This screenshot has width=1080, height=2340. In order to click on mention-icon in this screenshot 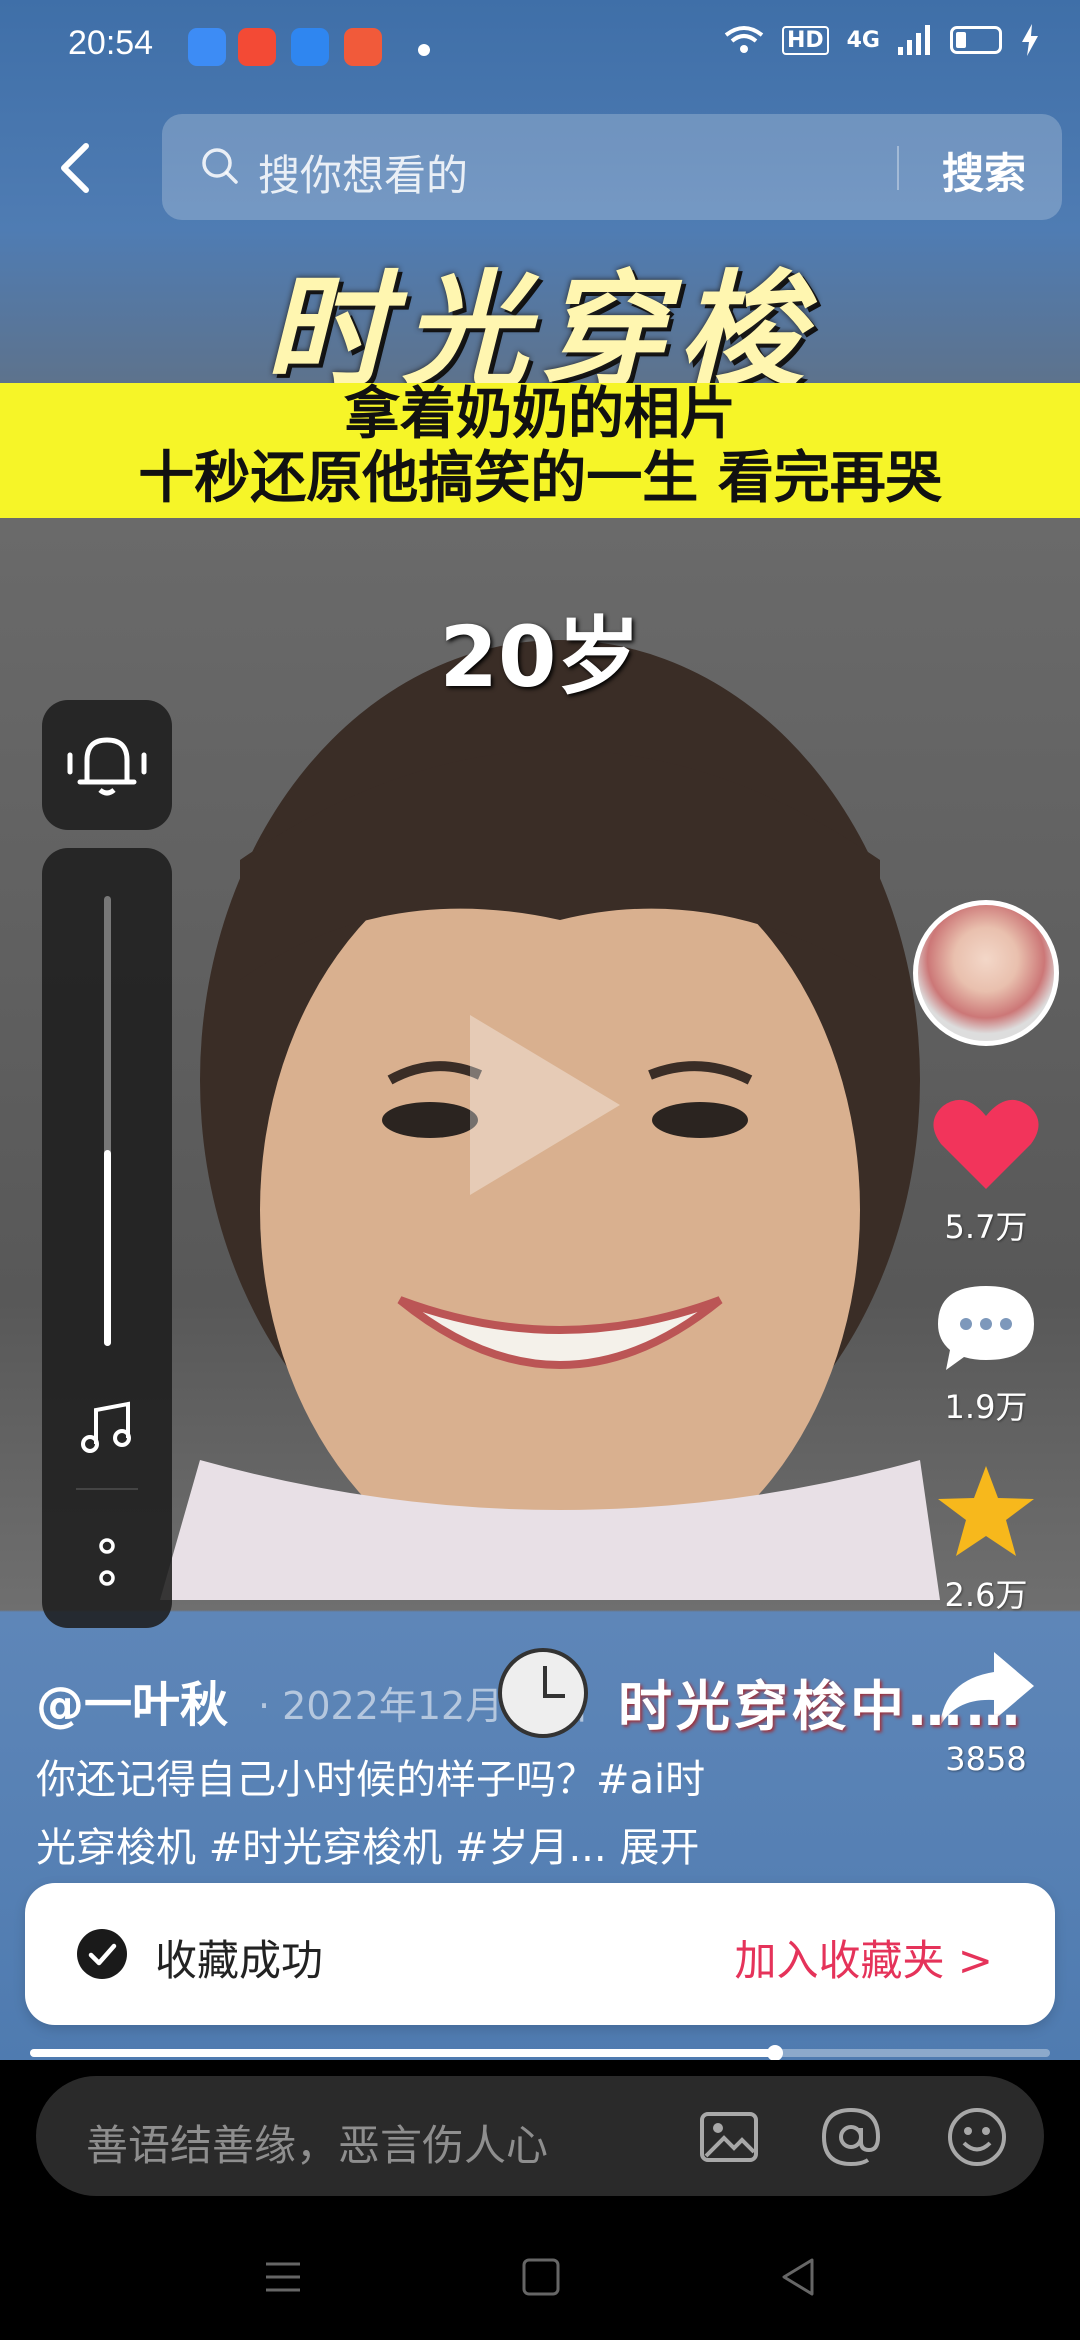, I will do `click(851, 2137)`.